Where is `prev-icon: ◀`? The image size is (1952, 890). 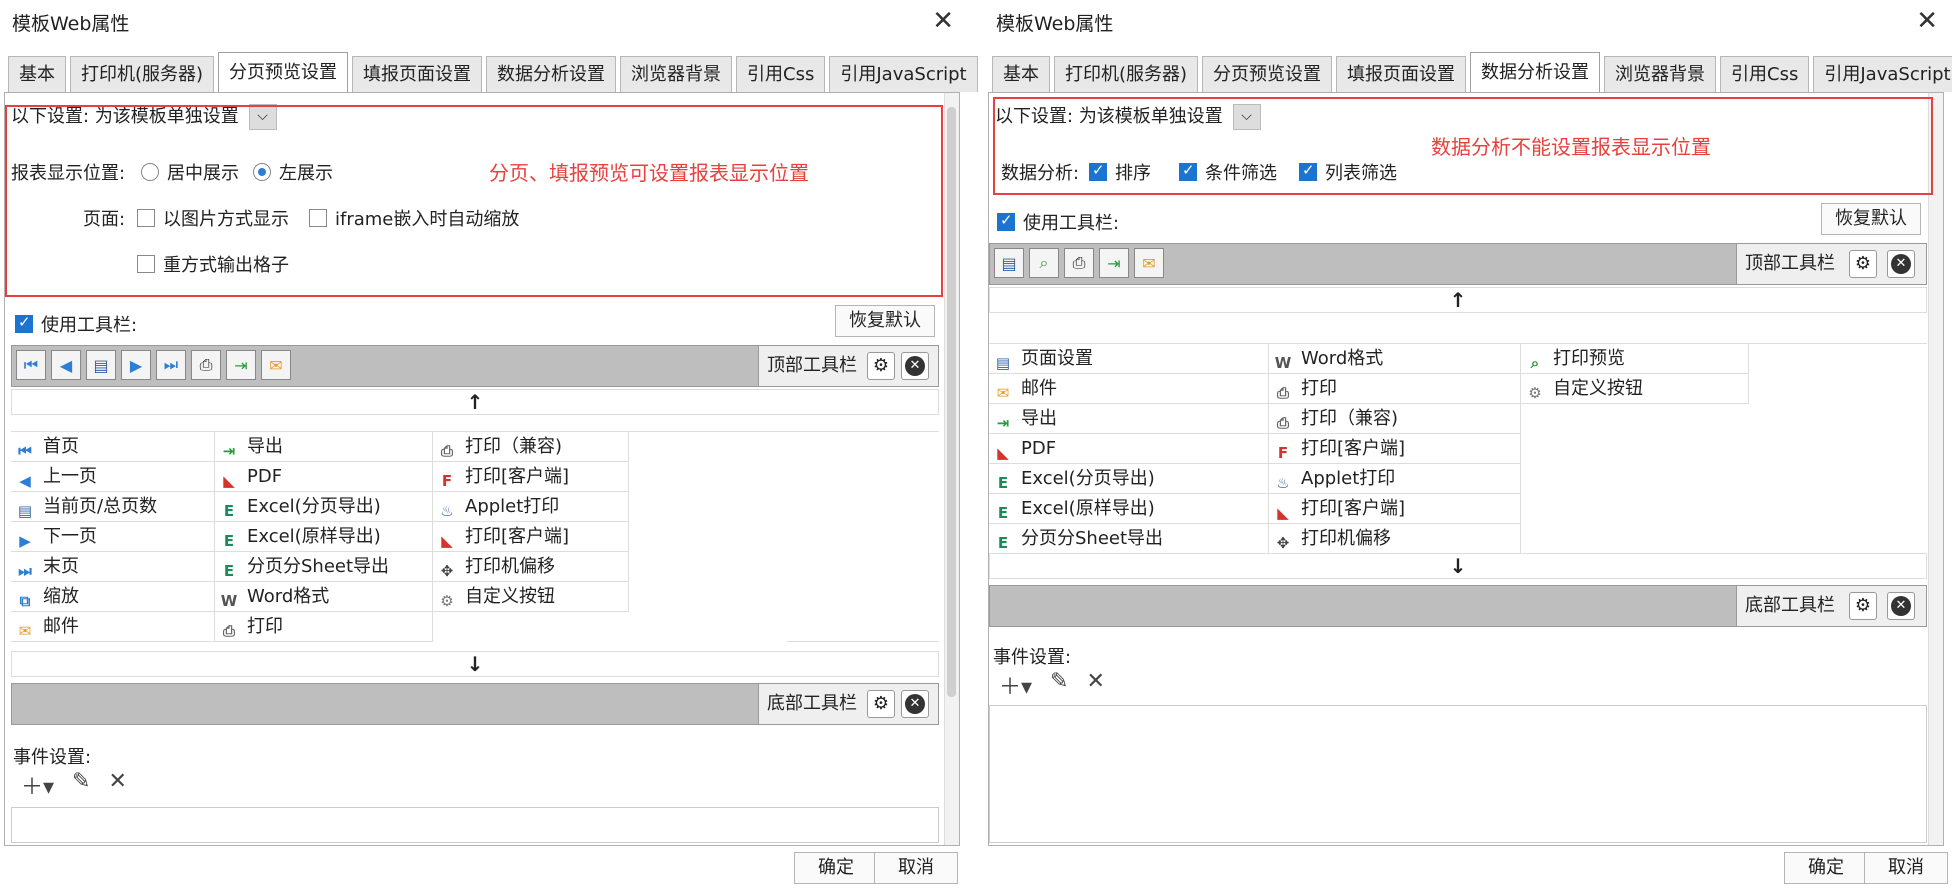 prev-icon: ◀ is located at coordinates (66, 365).